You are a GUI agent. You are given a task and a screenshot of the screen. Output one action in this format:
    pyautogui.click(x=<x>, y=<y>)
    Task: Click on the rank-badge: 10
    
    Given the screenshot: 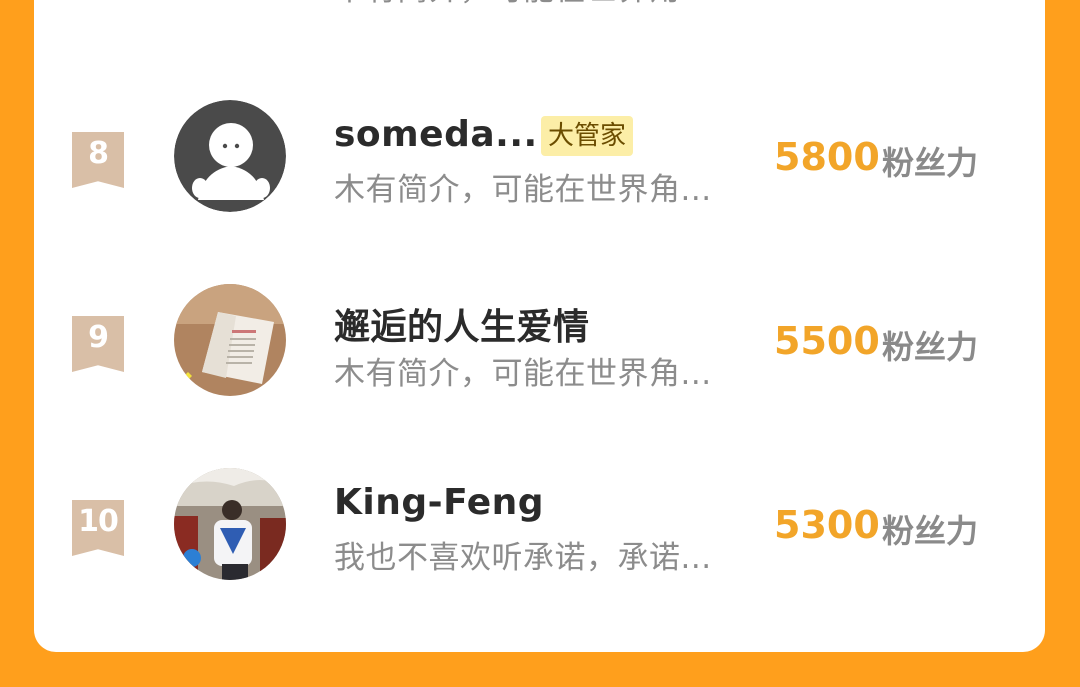 What is the action you would take?
    pyautogui.click(x=98, y=528)
    